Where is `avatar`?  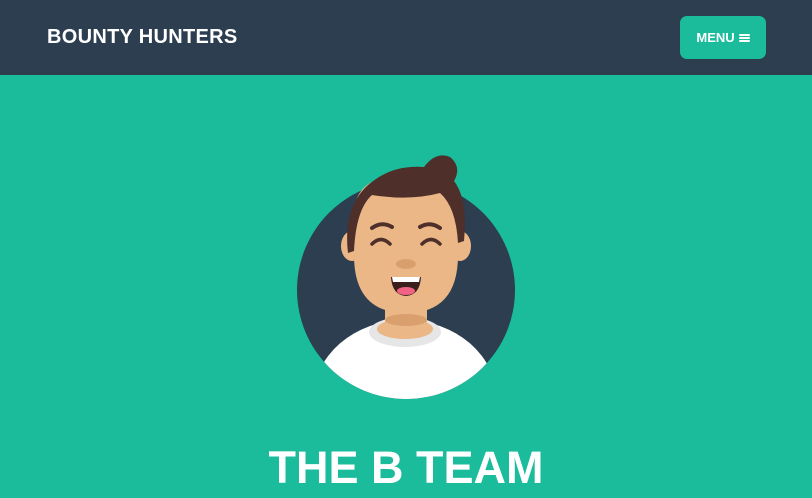
avatar is located at coordinates (406, 277).